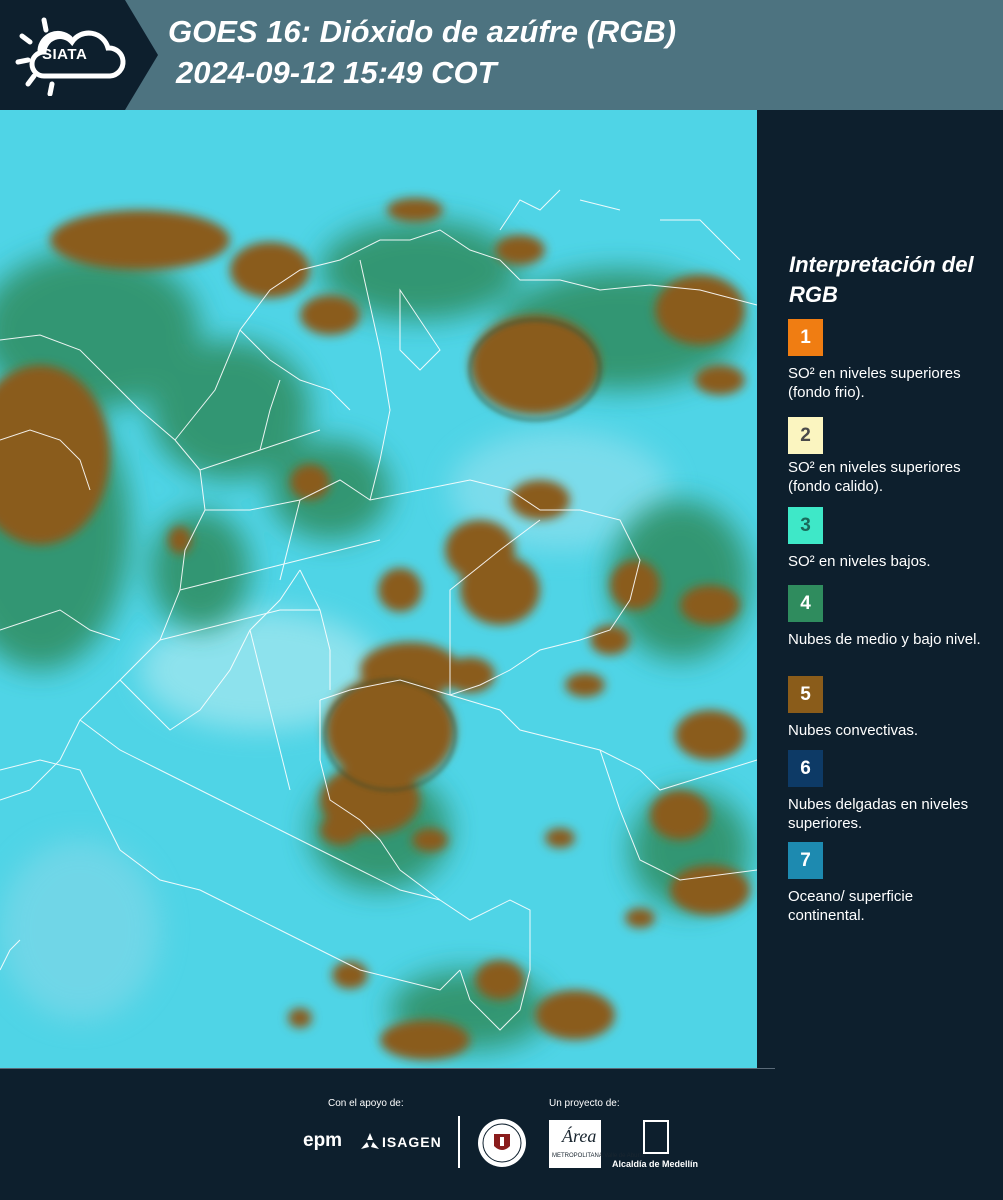  I want to click on legend-number: 6, so click(805, 768).